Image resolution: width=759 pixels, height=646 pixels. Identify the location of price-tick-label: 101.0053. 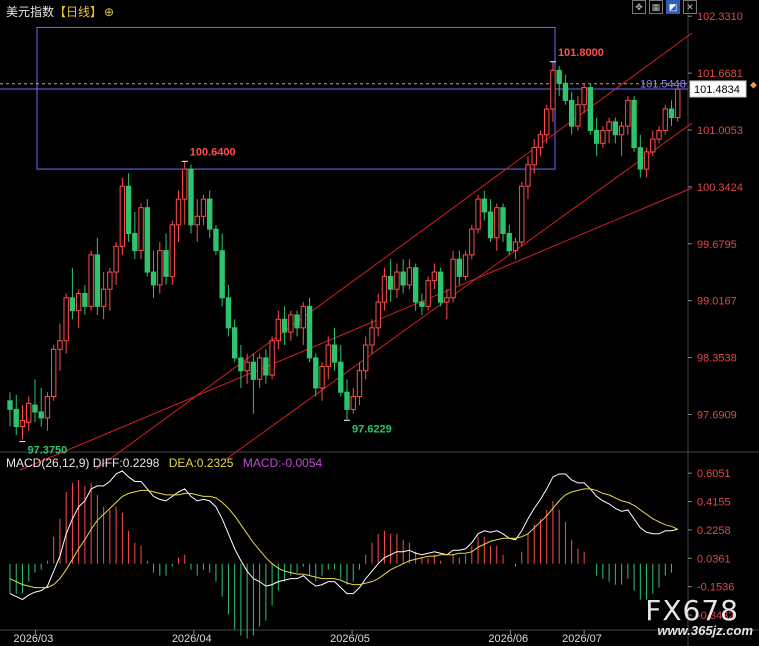
(720, 131).